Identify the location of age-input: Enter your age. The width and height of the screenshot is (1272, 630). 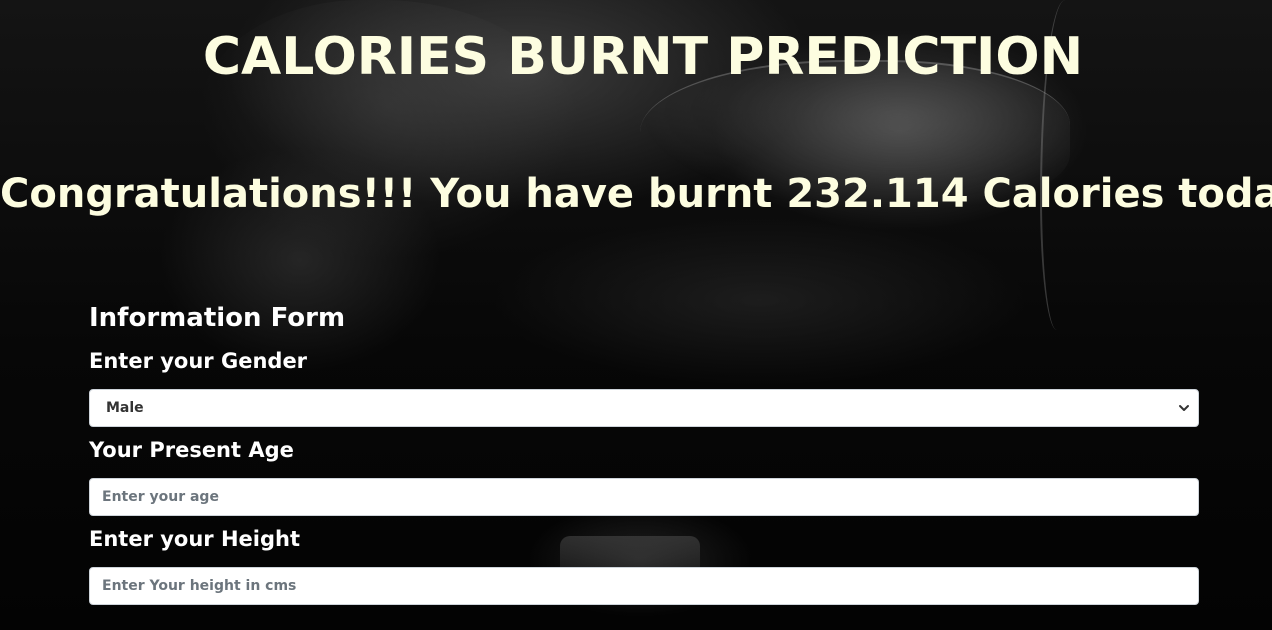
(644, 497).